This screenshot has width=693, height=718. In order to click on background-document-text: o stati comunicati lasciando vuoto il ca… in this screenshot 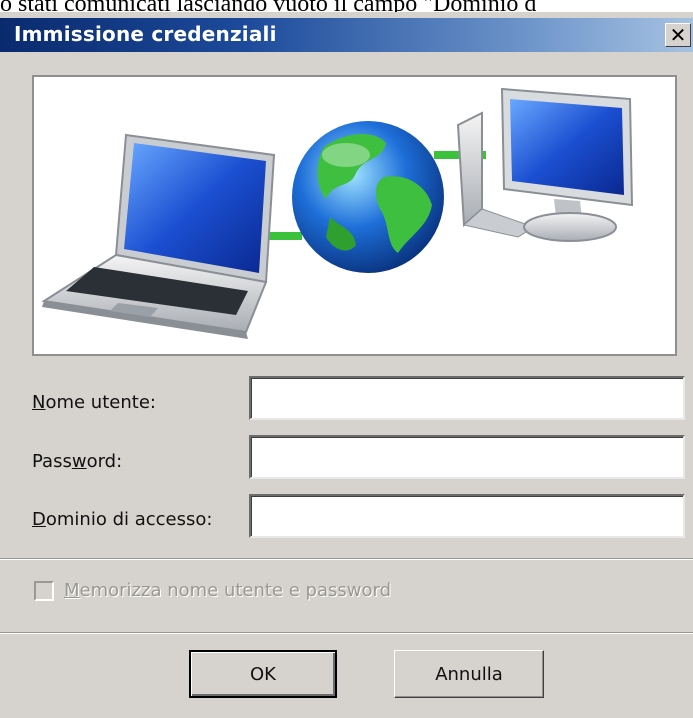, I will do `click(346, 6)`.